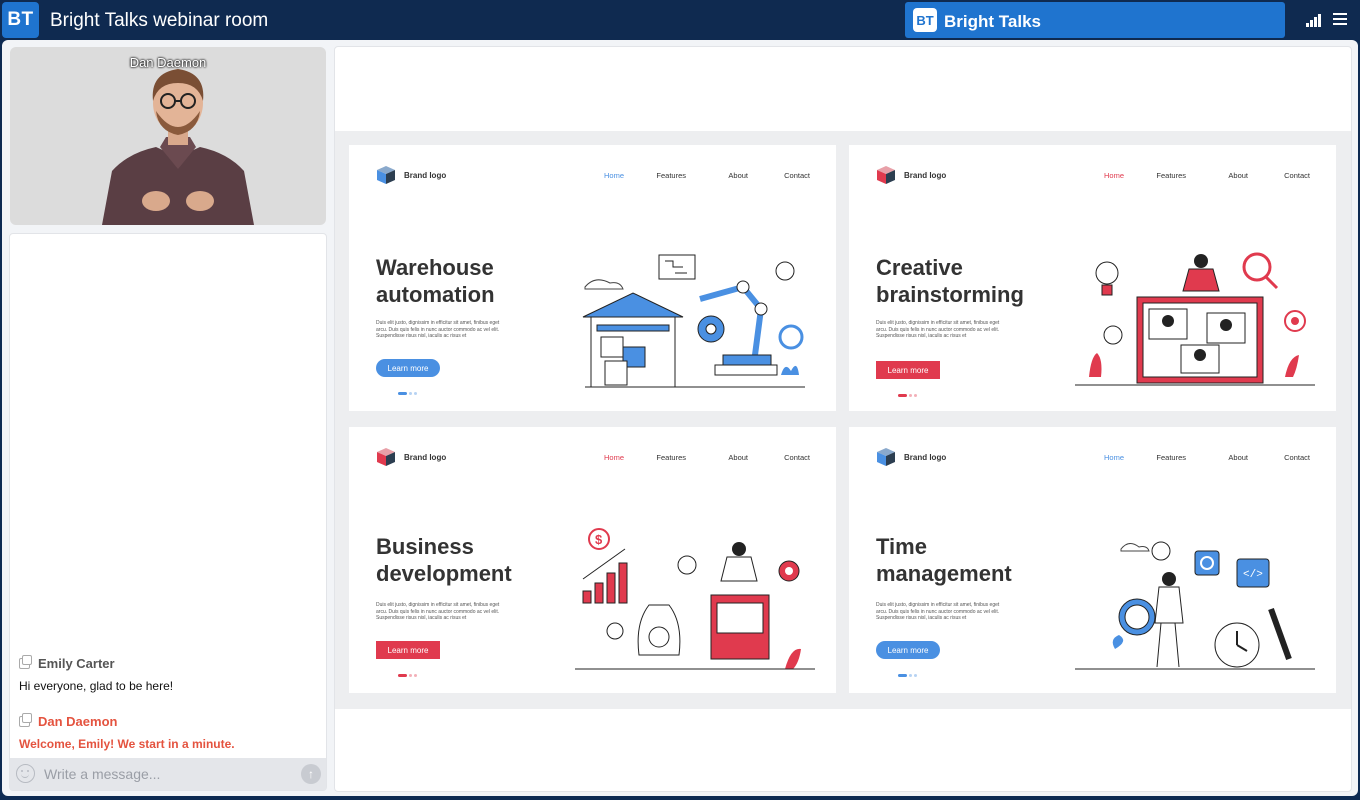  Describe the element at coordinates (1340, 19) in the screenshot. I see `hamburger-menu-icon` at that location.